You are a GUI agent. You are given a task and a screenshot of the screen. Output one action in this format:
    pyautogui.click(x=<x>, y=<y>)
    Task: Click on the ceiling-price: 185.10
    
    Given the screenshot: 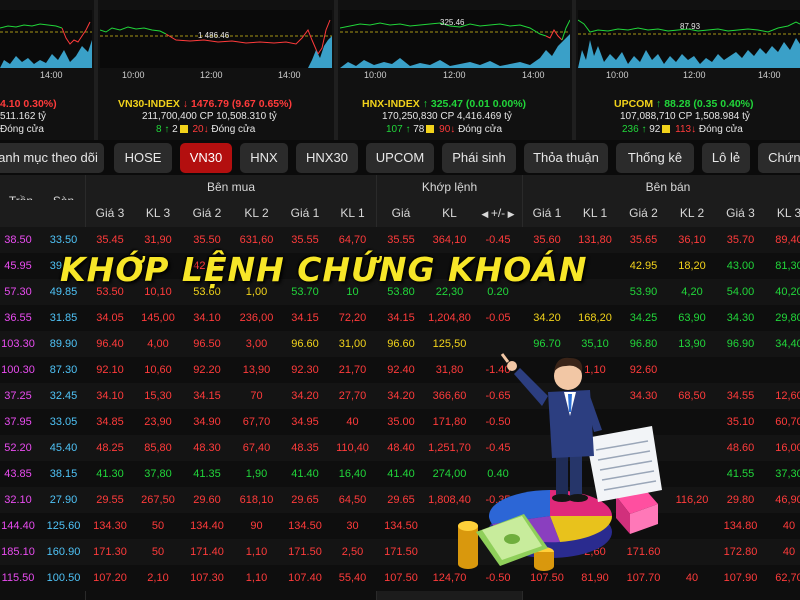 What is the action you would take?
    pyautogui.click(x=18, y=552)
    